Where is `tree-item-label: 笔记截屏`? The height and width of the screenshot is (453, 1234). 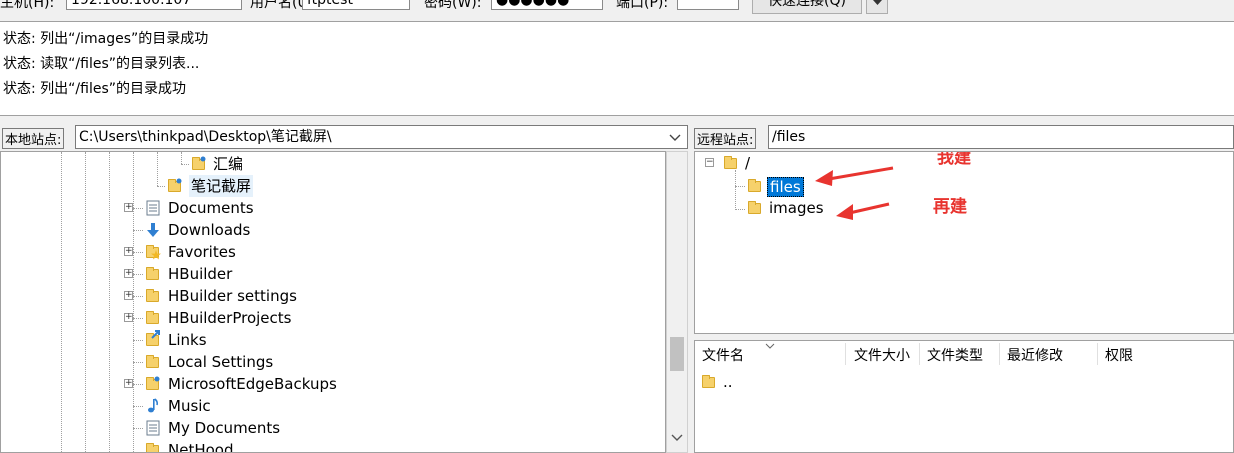
tree-item-label: 笔记截屏 is located at coordinates (221, 186).